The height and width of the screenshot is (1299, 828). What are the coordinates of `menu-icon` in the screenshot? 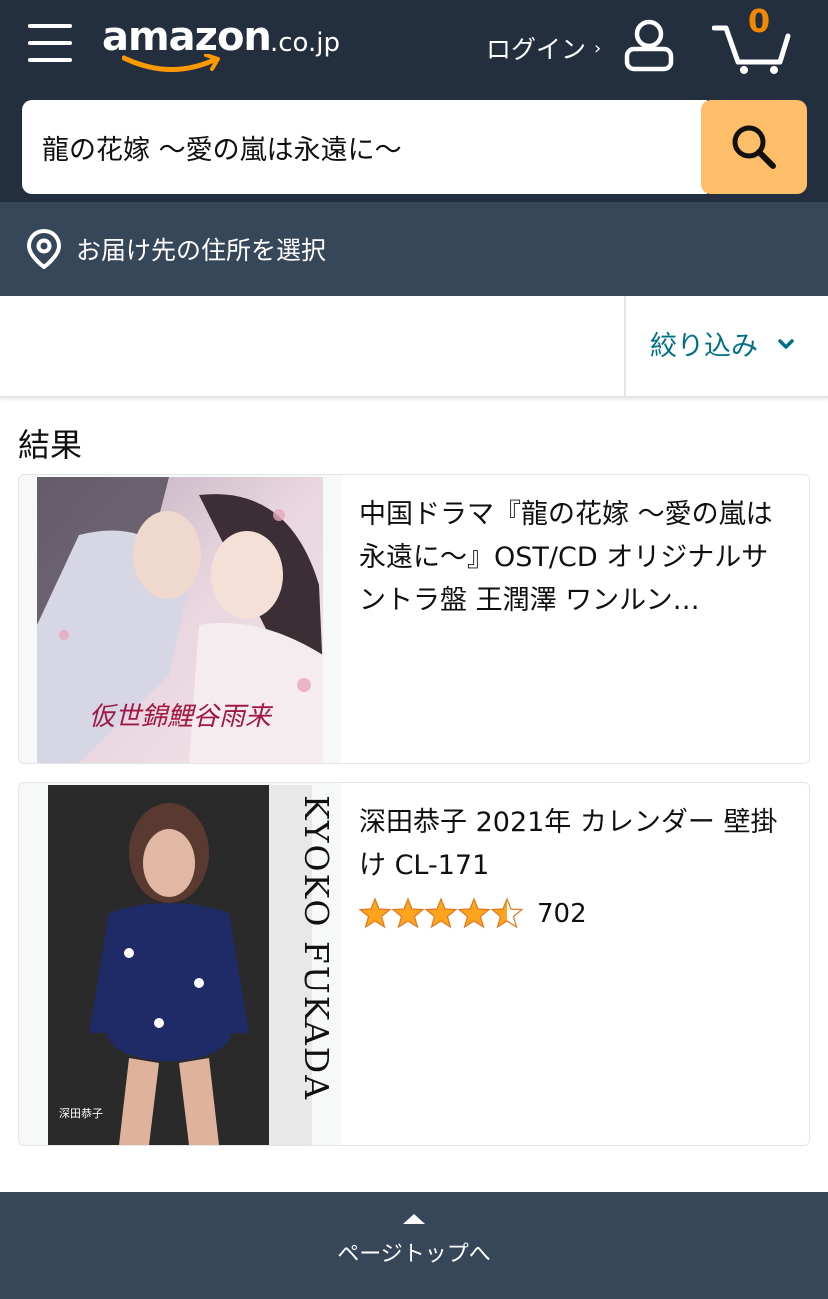 It's located at (51, 43).